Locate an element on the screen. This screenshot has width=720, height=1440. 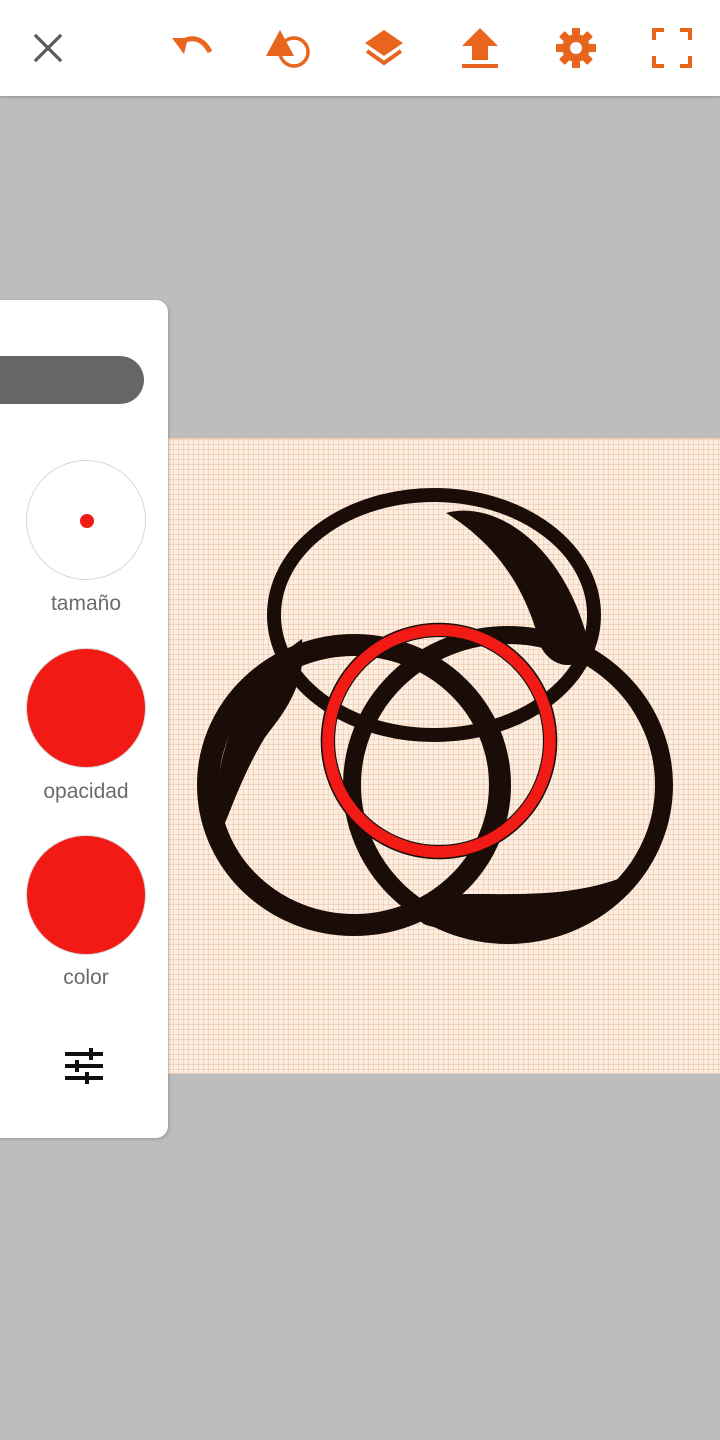
size-label: tamaño is located at coordinates (86, 603).